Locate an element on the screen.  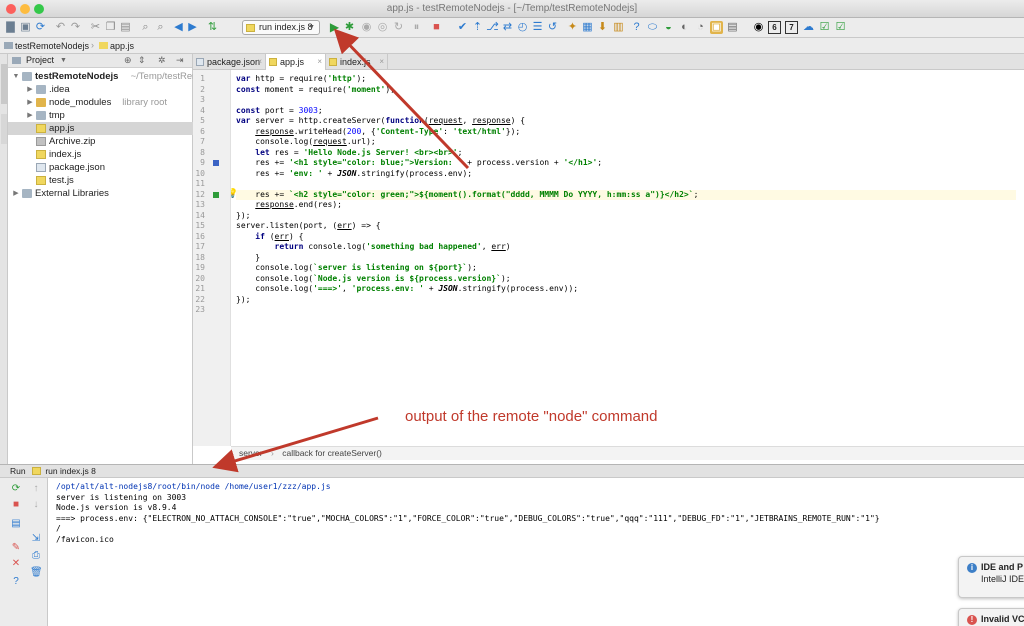
tree-item: ▶ tmp is located at coordinates (100, 115).